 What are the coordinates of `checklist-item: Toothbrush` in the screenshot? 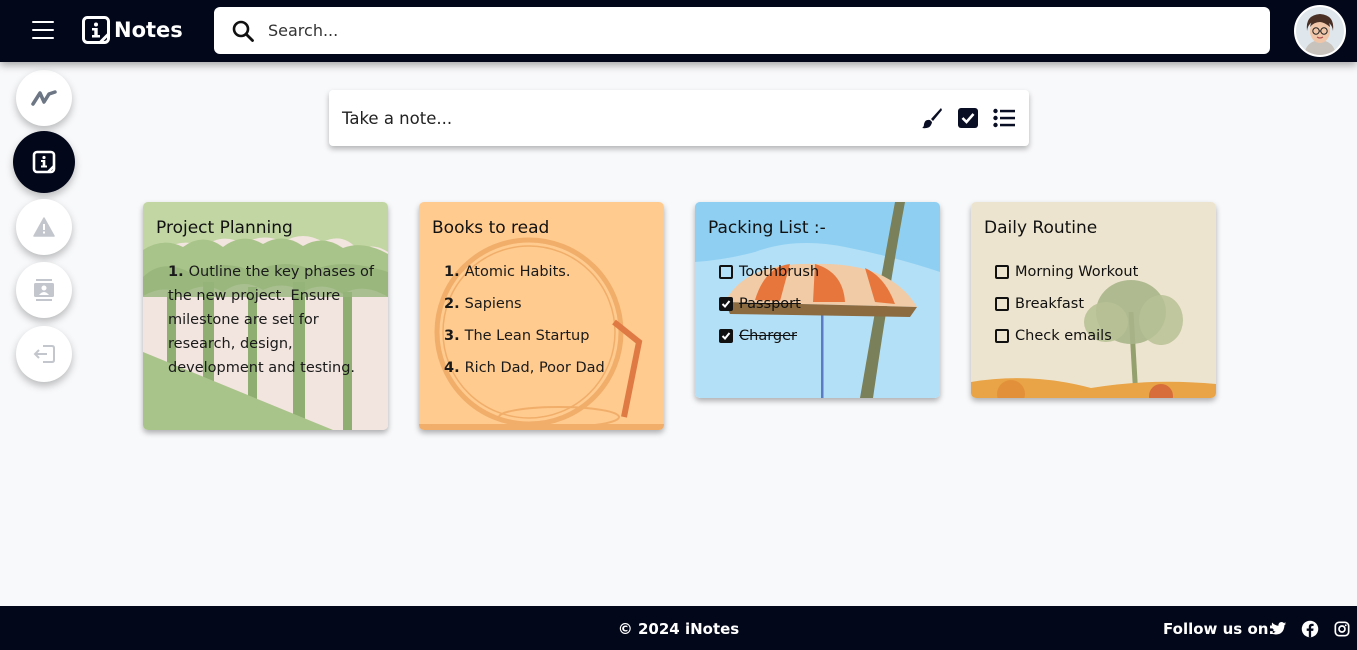 It's located at (769, 272).